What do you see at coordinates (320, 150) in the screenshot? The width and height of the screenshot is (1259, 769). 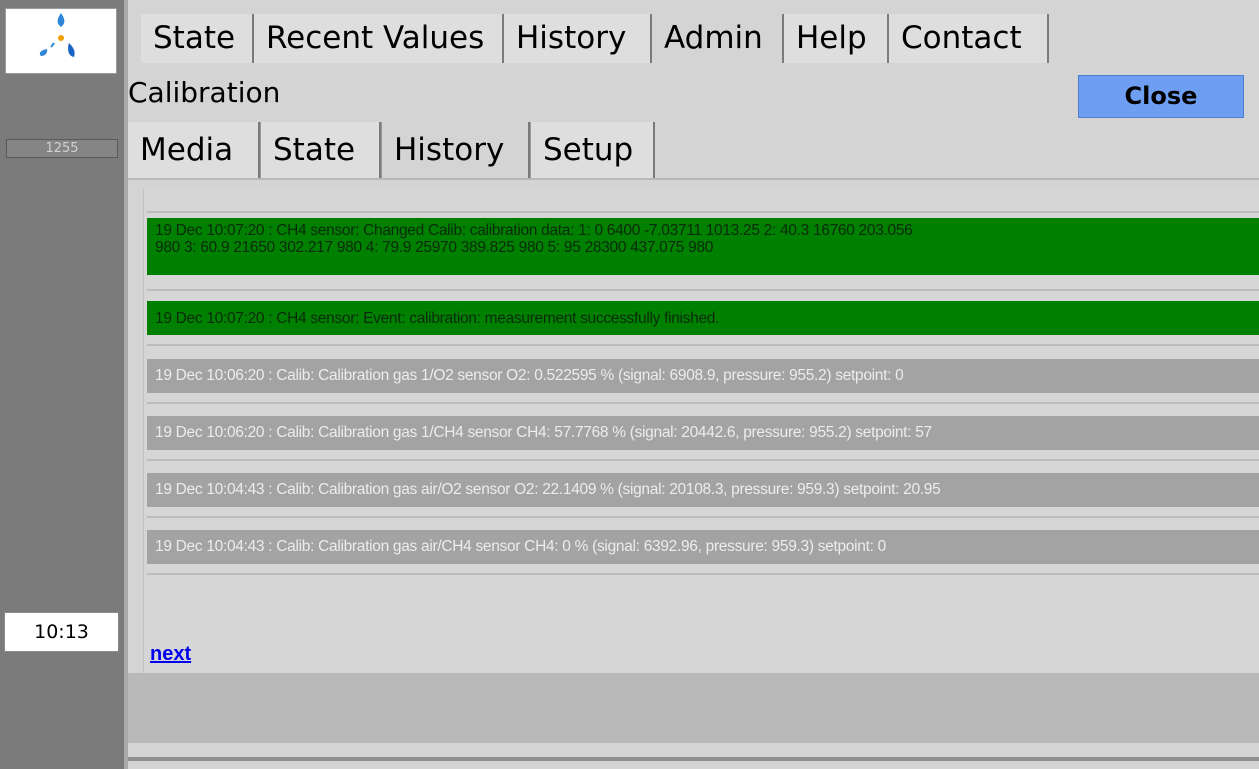 I see `subtab-state: State` at bounding box center [320, 150].